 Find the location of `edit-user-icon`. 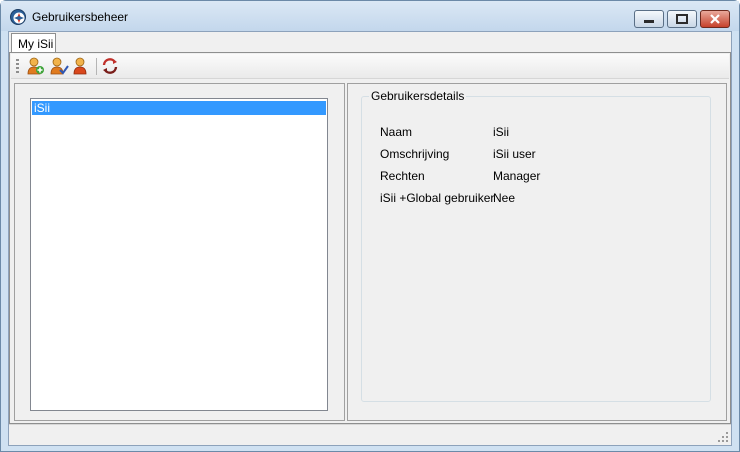

edit-user-icon is located at coordinates (59, 66).